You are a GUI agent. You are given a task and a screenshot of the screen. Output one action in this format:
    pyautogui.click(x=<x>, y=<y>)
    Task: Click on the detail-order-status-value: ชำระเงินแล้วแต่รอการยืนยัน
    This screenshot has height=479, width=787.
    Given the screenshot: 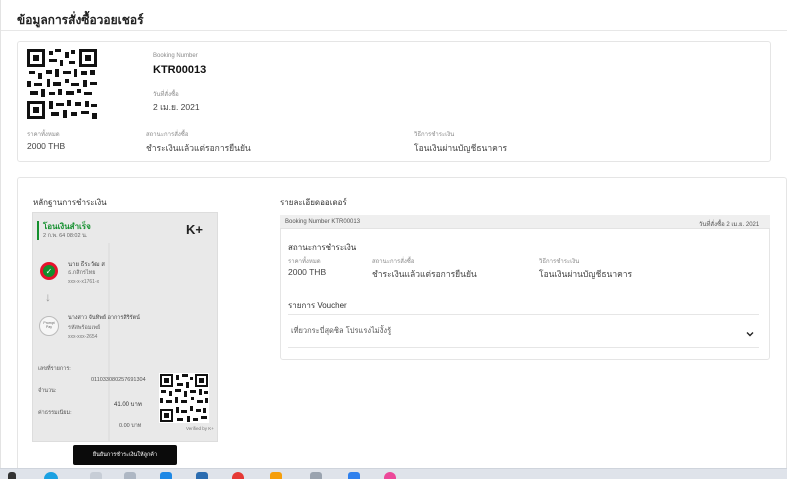 What is the action you would take?
    pyautogui.click(x=424, y=274)
    